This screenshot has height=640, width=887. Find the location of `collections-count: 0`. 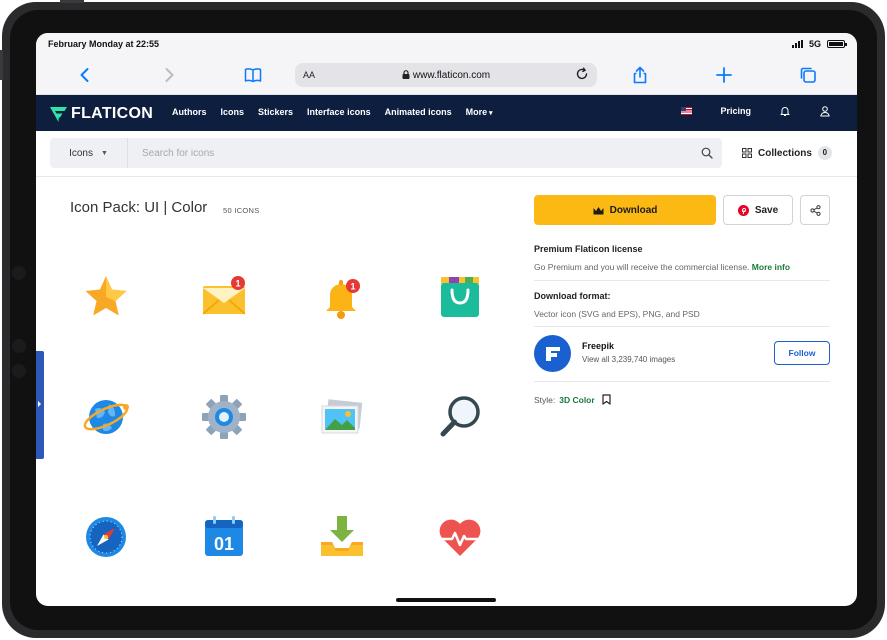

collections-count: 0 is located at coordinates (824, 153).